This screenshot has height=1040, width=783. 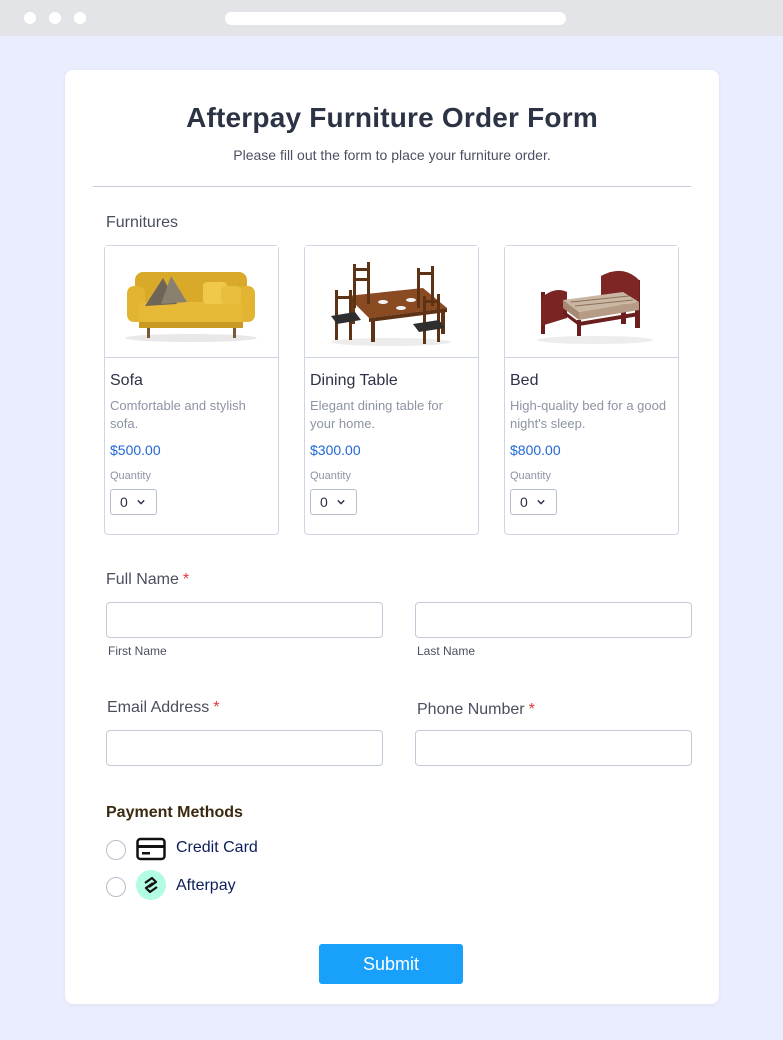 What do you see at coordinates (244, 748) in the screenshot?
I see `email-input` at bounding box center [244, 748].